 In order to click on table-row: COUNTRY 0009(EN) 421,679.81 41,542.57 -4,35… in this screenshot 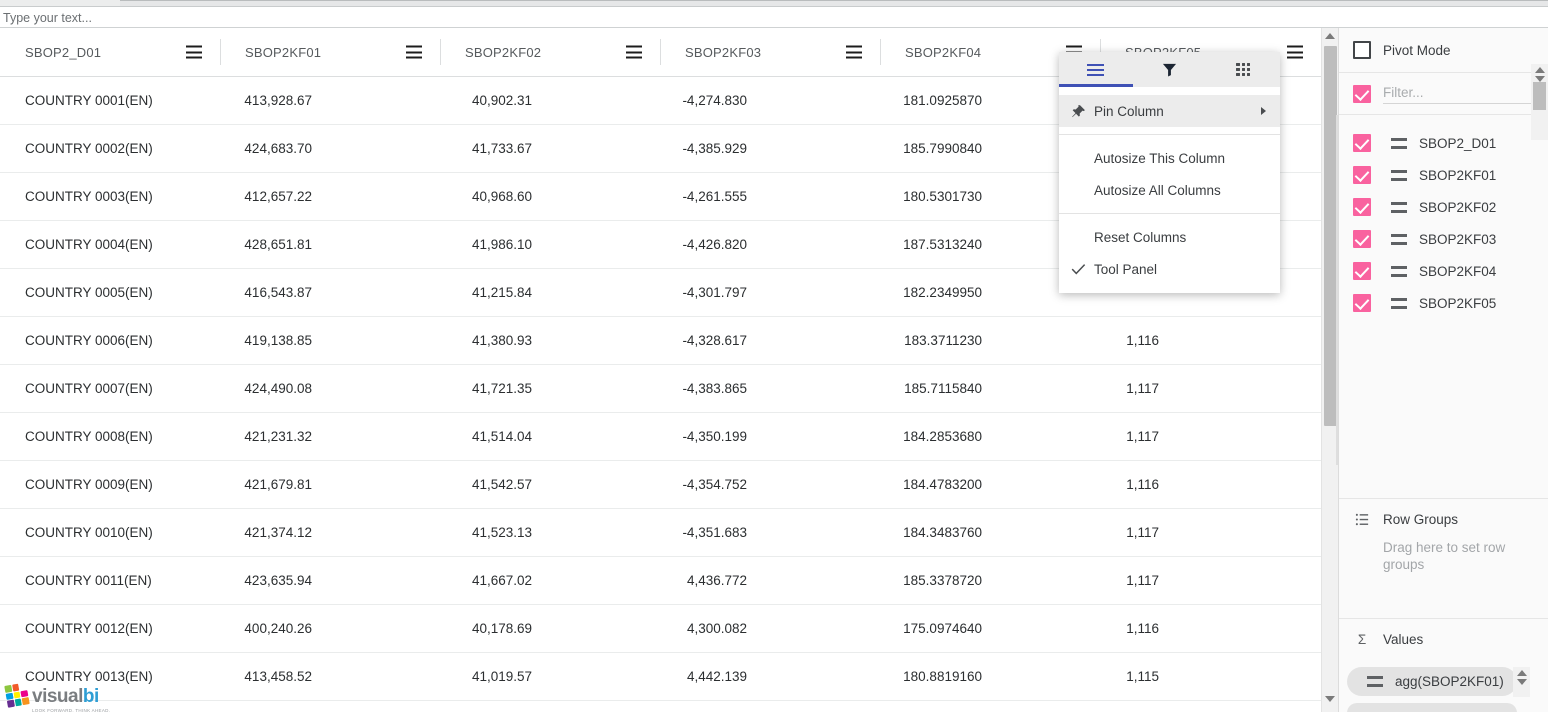, I will do `click(660, 485)`.